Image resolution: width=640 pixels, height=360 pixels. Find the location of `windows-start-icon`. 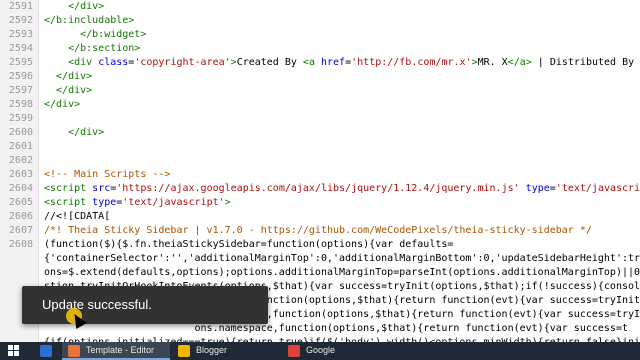

windows-start-icon is located at coordinates (14, 351).